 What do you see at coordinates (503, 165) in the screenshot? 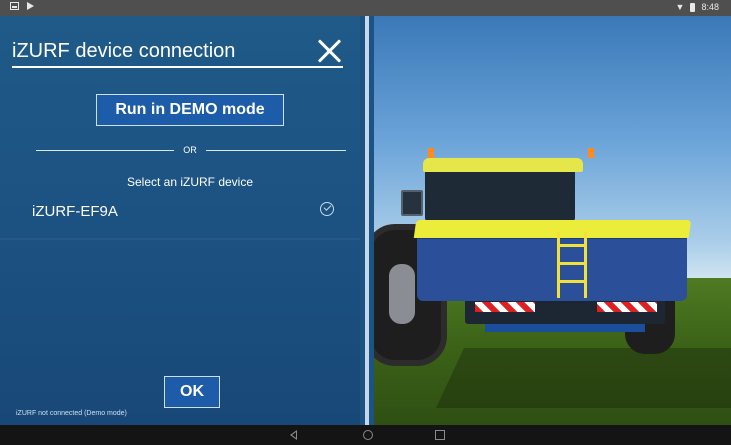
I see `tractor-roof` at bounding box center [503, 165].